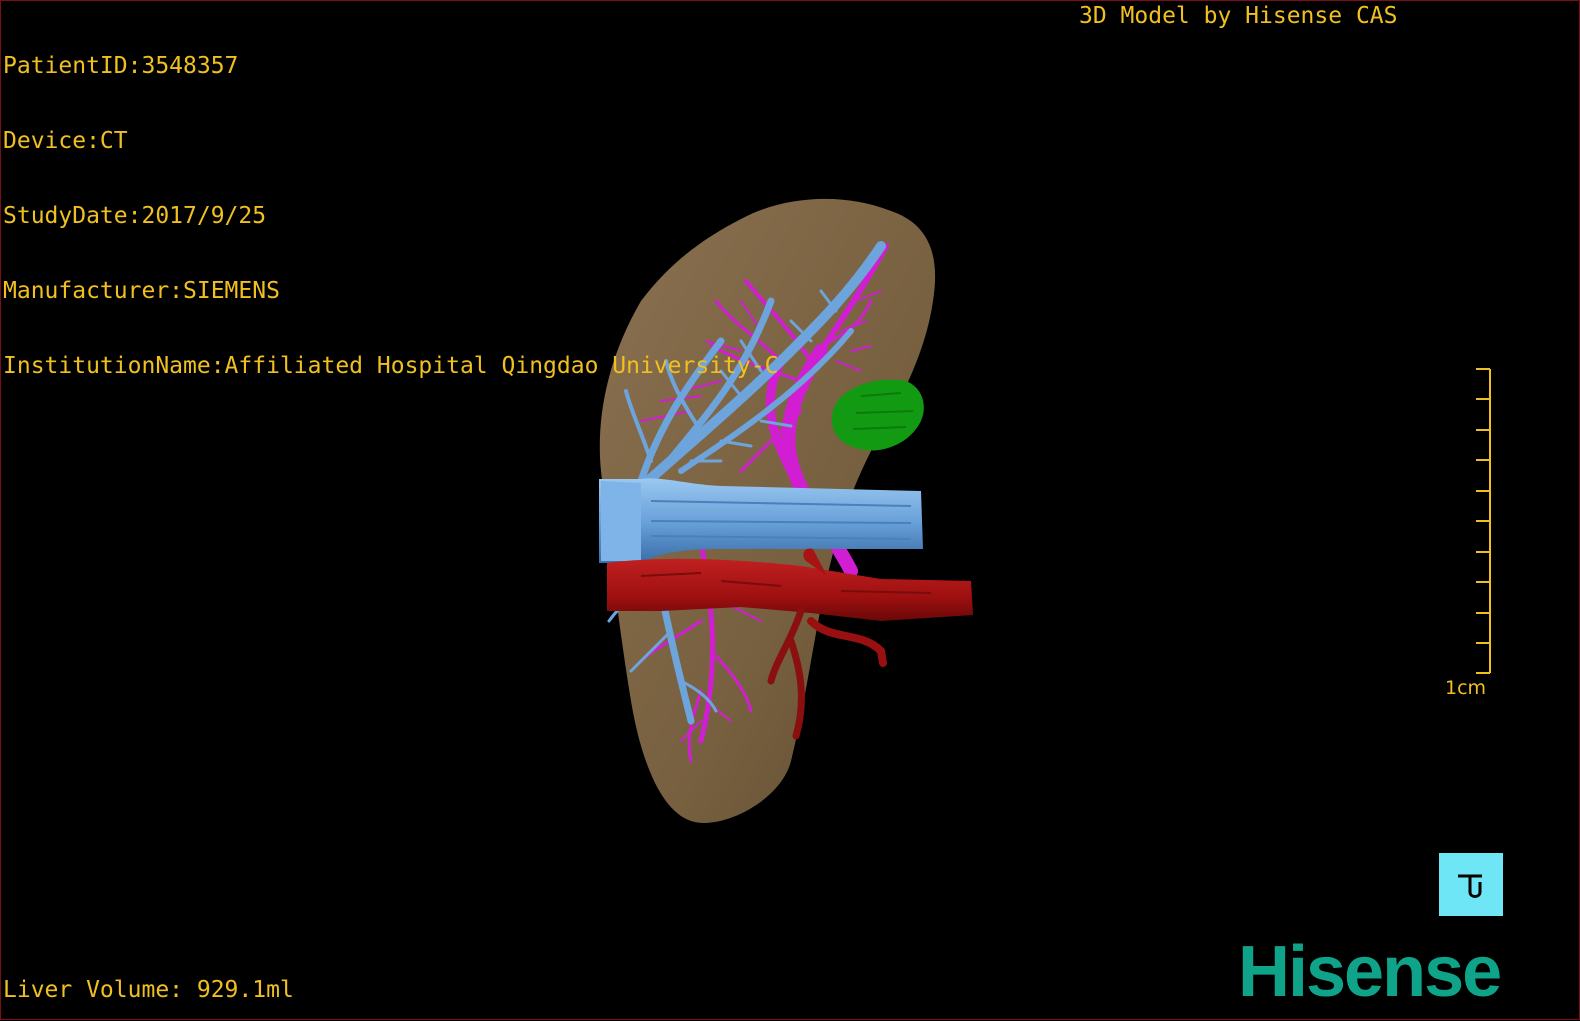  I want to click on orientation-cube-icon, so click(1470, 886).